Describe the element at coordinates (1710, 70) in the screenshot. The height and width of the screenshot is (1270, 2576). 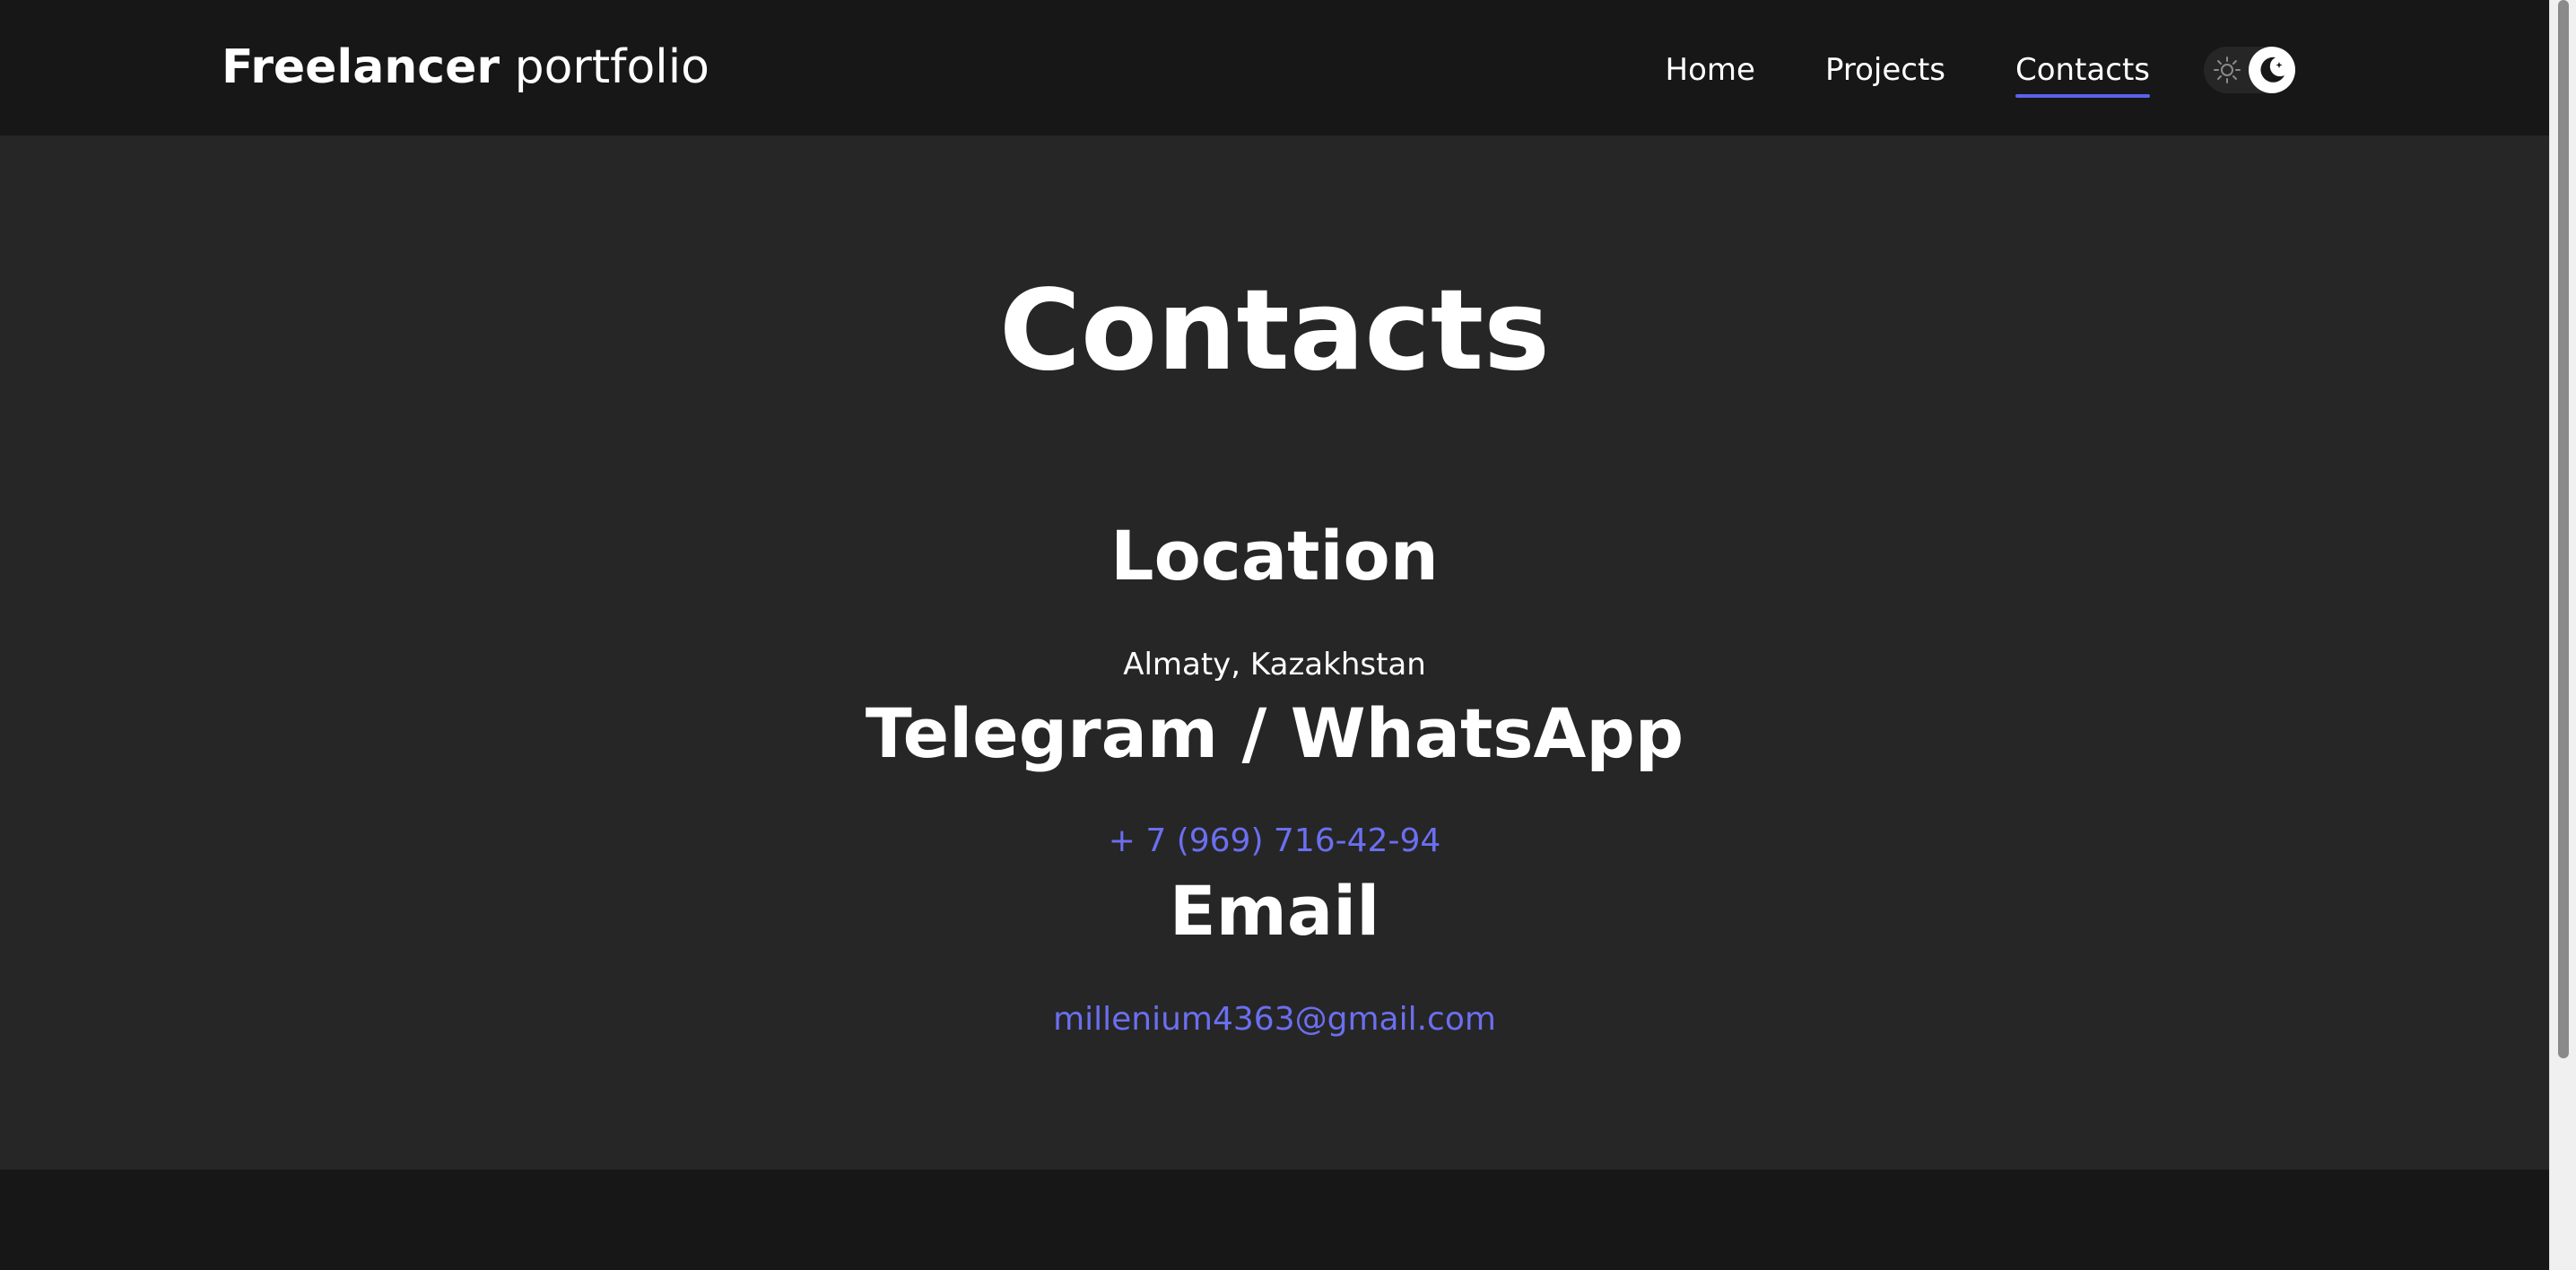
I see `nav-link-home: Home` at that location.